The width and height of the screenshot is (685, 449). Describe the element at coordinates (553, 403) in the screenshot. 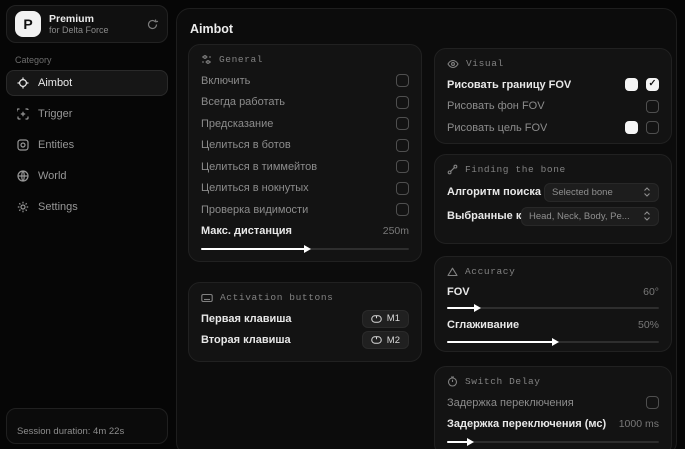

I see `switch-delay-toggle-row: Задержка переключения` at that location.